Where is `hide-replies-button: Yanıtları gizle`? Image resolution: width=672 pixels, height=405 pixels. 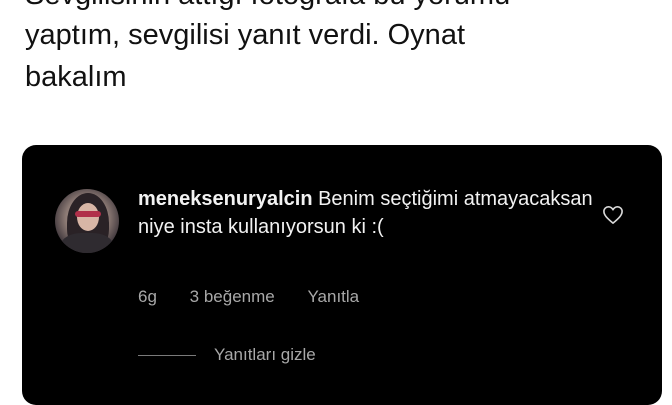
hide-replies-button: Yanıtları gizle is located at coordinates (227, 355).